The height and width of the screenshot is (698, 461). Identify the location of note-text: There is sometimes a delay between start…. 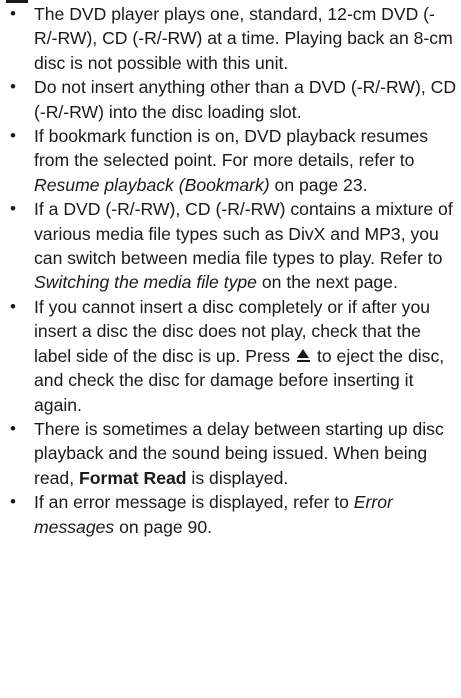
(239, 453).